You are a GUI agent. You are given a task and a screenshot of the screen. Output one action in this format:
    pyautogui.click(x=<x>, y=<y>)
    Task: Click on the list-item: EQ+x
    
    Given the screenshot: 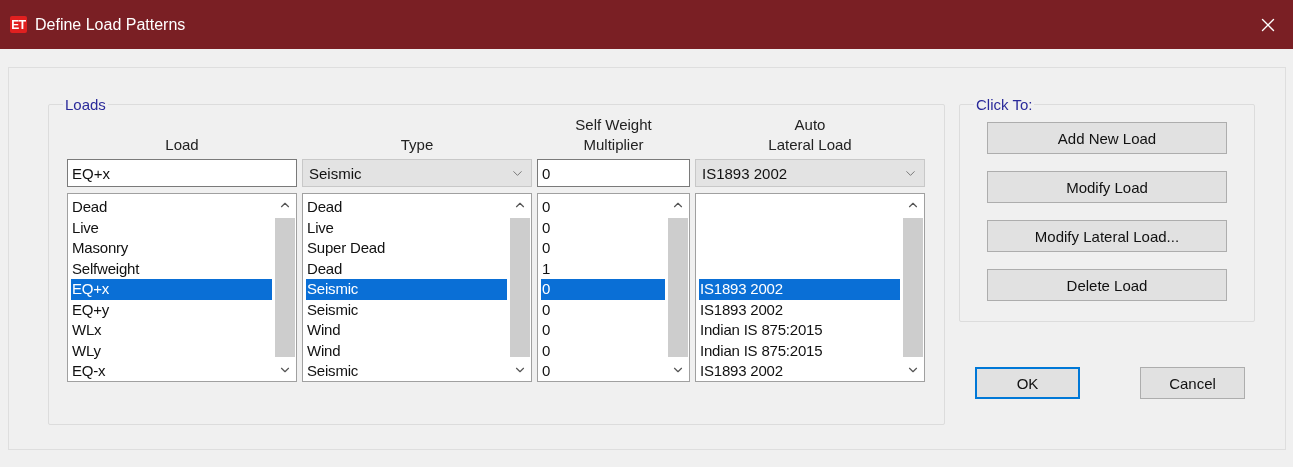 What is the action you would take?
    pyautogui.click(x=171, y=289)
    